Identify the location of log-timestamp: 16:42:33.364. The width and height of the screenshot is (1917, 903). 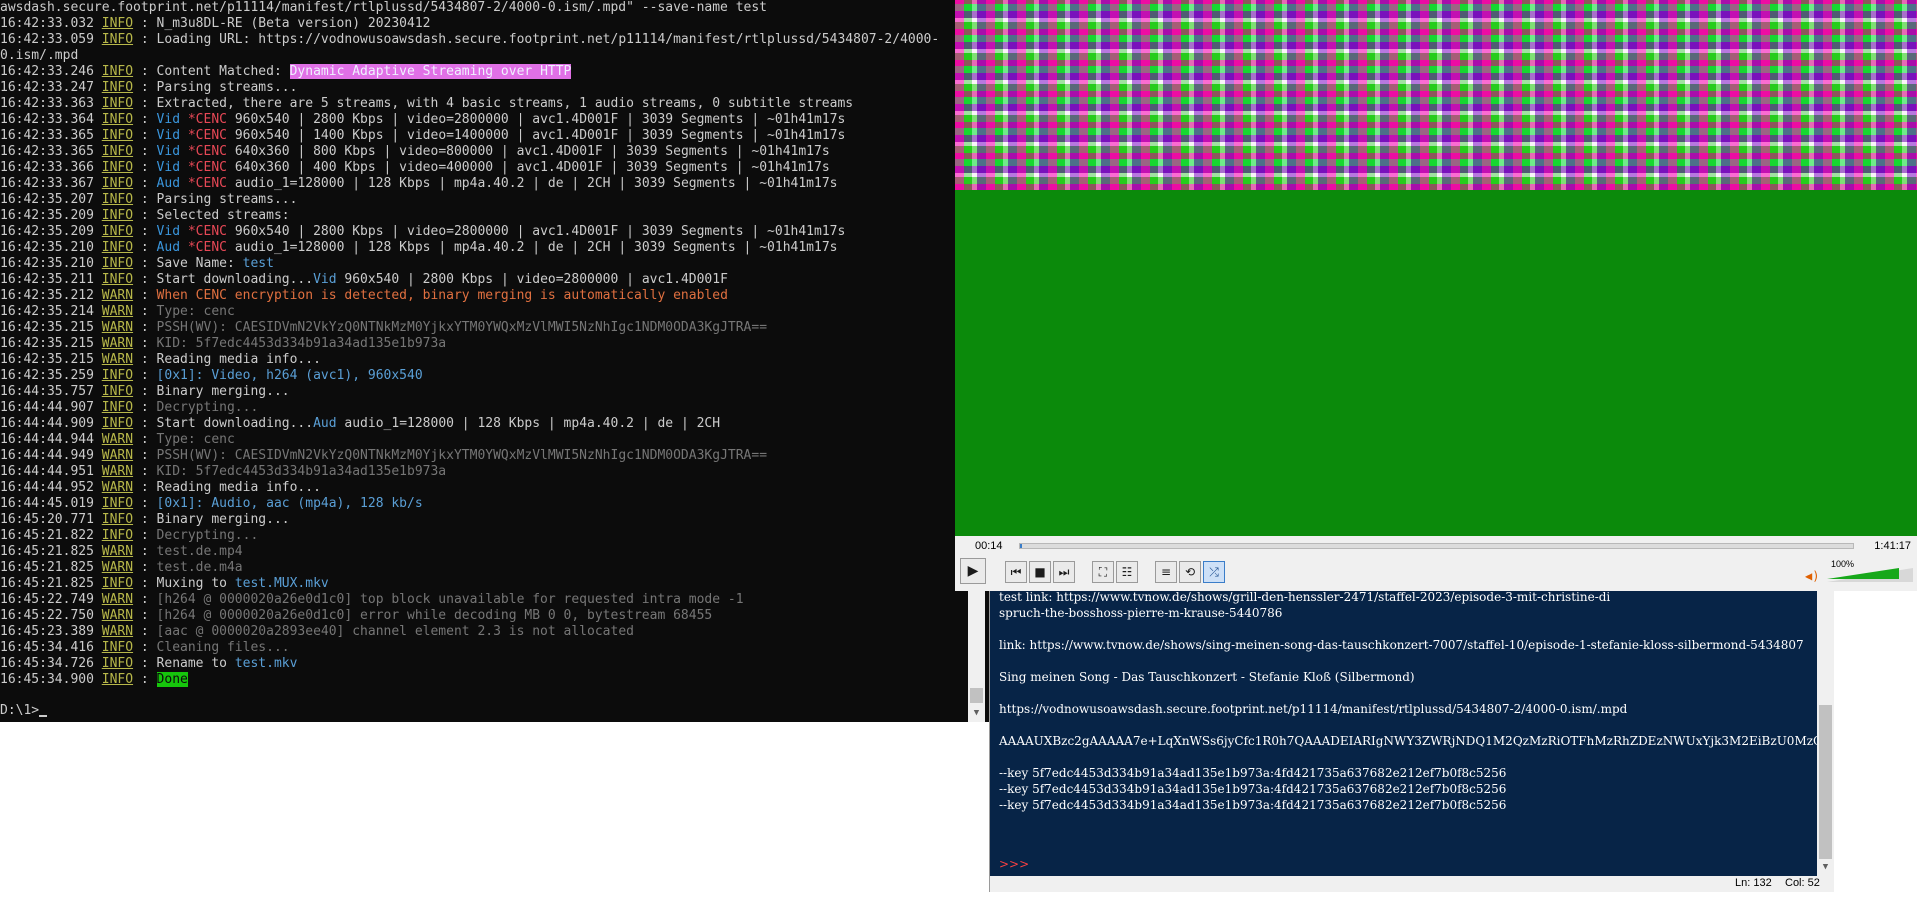
(47, 119).